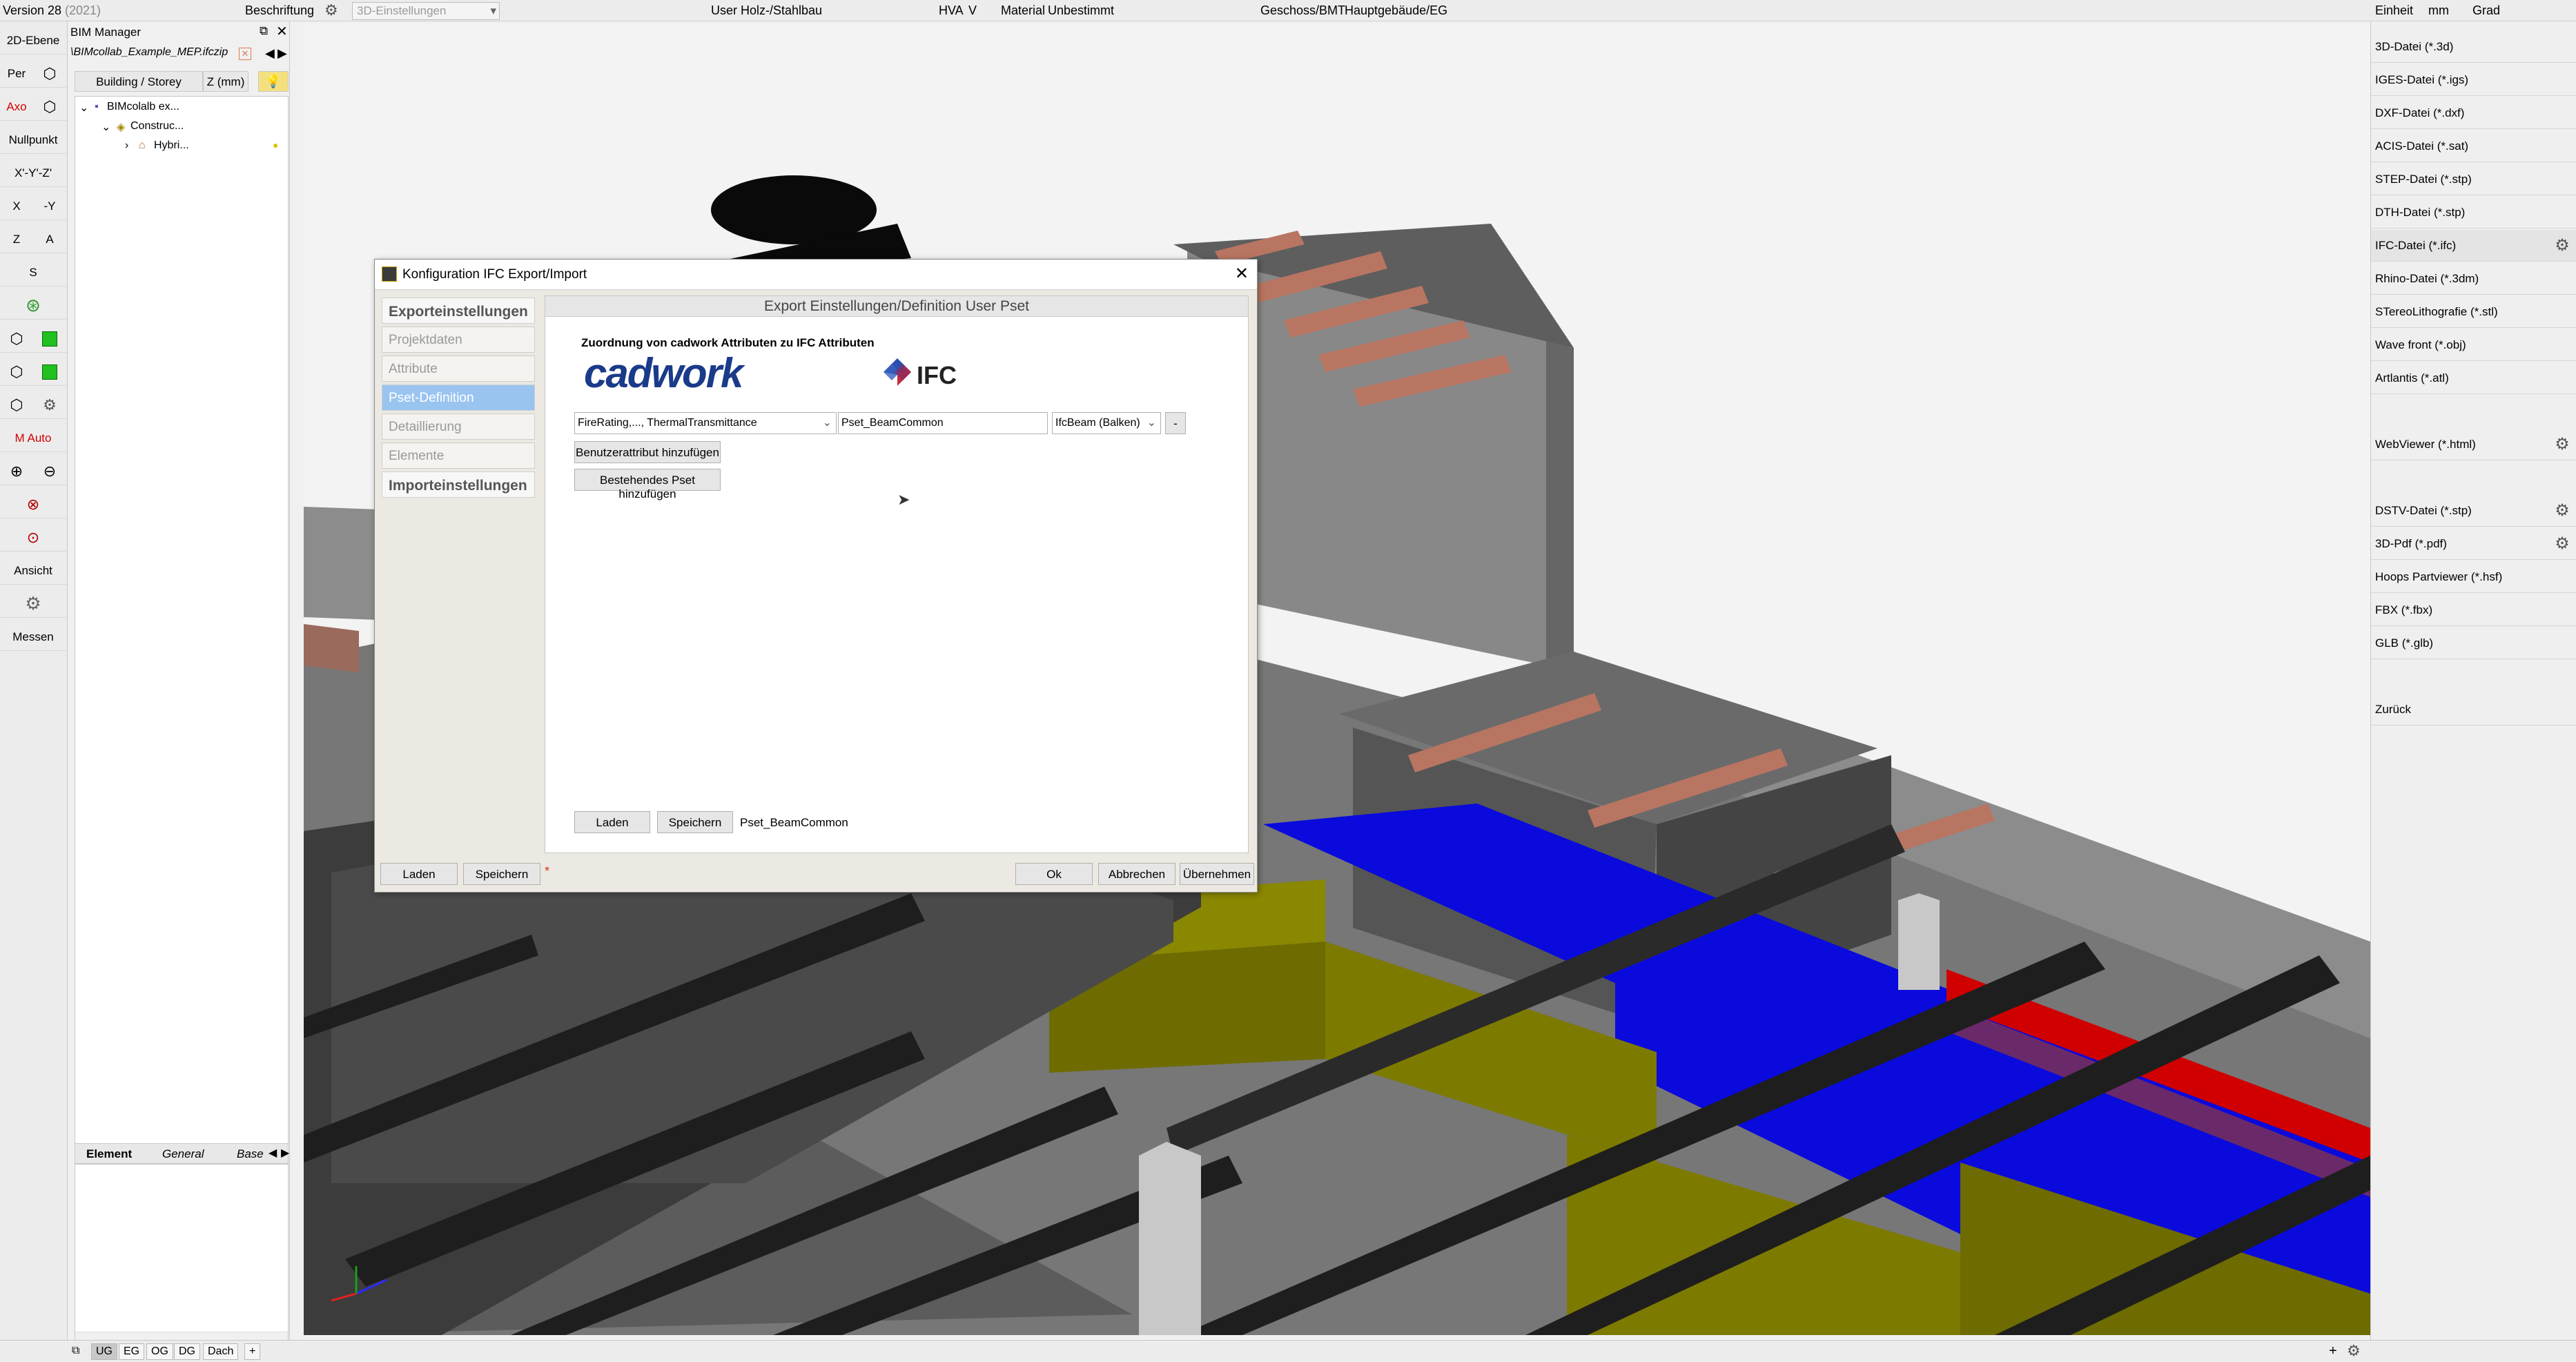 Image resolution: width=2576 pixels, height=1362 pixels. Describe the element at coordinates (282, 31) in the screenshot. I see `close-panel-icon: ✕` at that location.